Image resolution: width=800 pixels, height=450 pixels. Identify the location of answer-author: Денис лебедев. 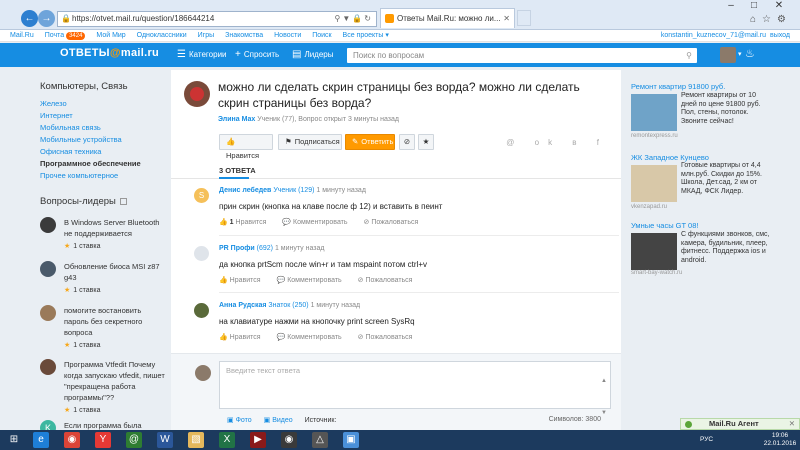
(245, 190).